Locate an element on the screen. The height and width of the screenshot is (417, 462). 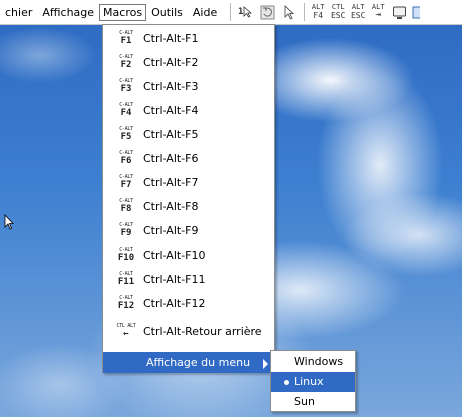
single-cursor-button: 1 is located at coordinates (245, 12).